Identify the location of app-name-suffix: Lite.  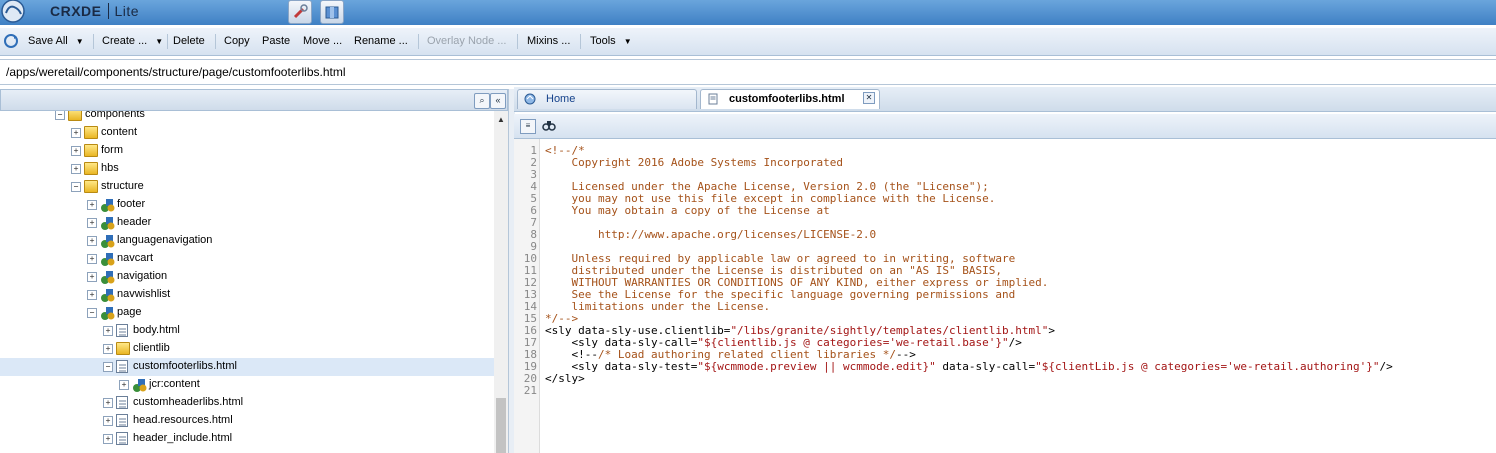
(123, 11).